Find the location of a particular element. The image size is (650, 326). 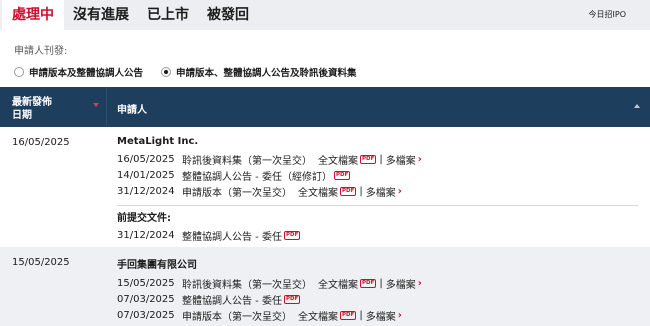

doc-line: 14/01/2025 整體協調人公告 - 委任（經修訂） PDF is located at coordinates (383, 175).